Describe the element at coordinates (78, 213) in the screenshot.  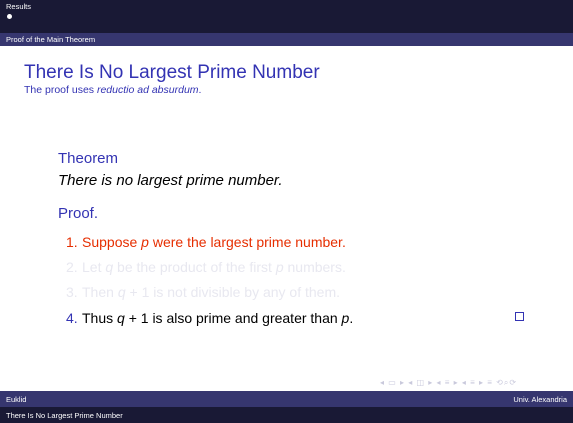
I see `proof-heading: Proof.` at that location.